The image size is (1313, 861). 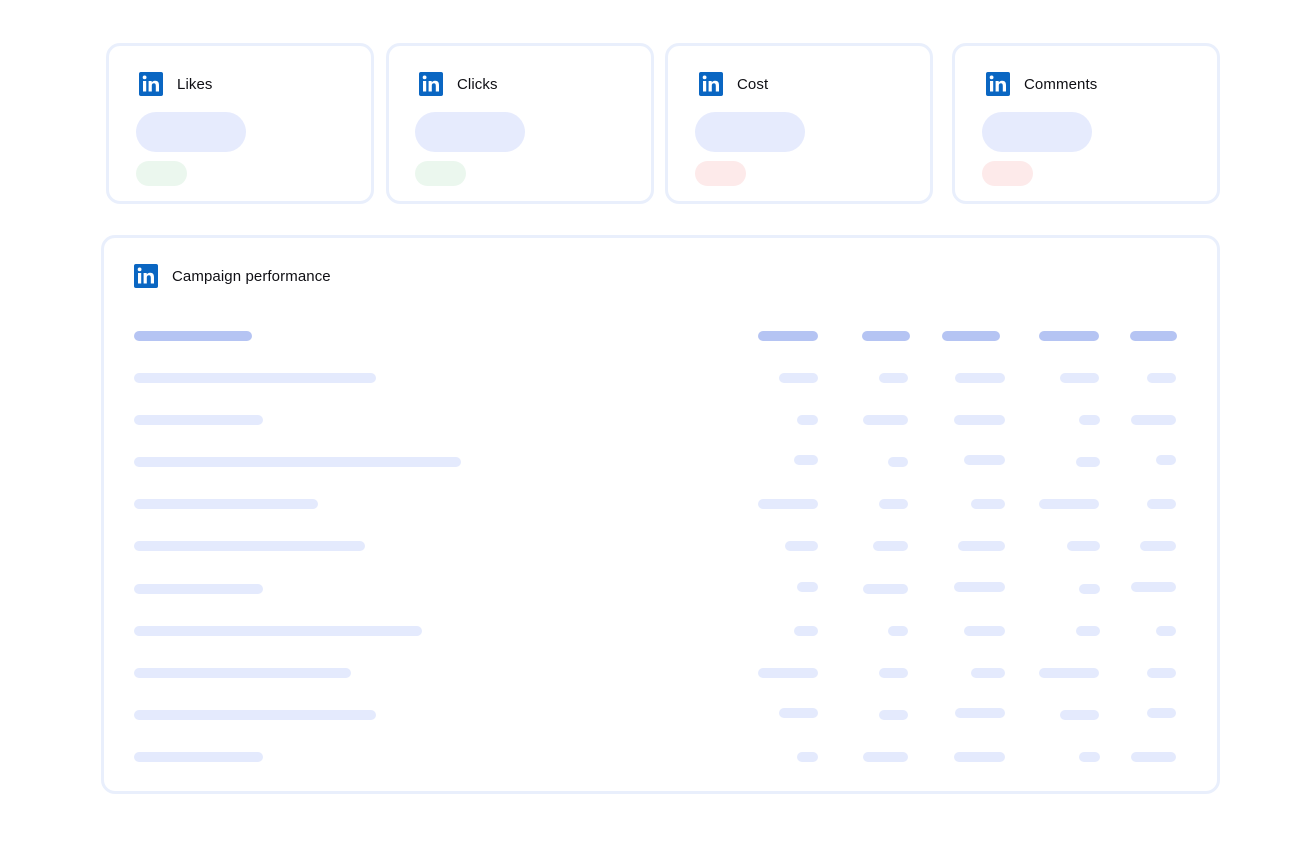 I want to click on kpi-card-comments: Comments, so click(x=1086, y=123).